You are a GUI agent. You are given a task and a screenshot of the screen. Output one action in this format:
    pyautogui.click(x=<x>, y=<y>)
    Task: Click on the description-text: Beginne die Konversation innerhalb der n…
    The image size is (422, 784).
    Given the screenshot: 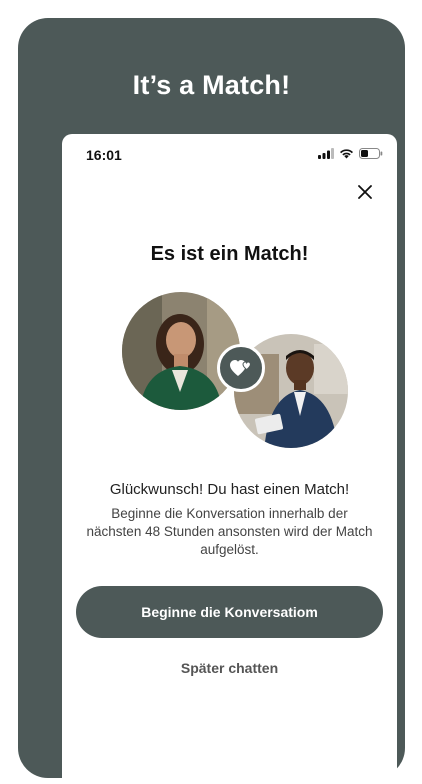 What is the action you would take?
    pyautogui.click(x=229, y=531)
    